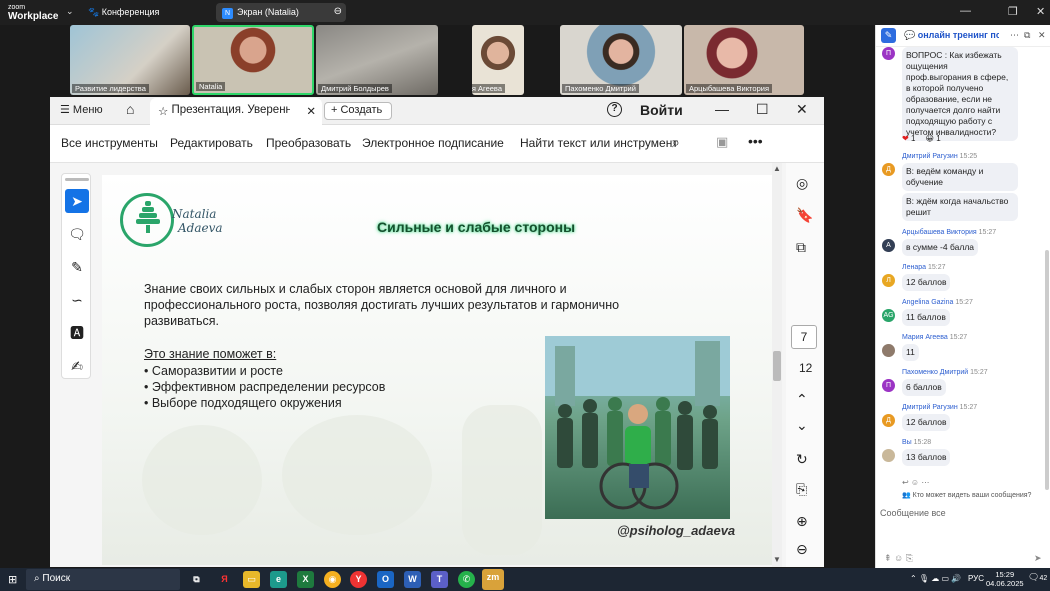  What do you see at coordinates (433, 143) in the screenshot?
I see `e-sign-button: Электронное подписание` at bounding box center [433, 143].